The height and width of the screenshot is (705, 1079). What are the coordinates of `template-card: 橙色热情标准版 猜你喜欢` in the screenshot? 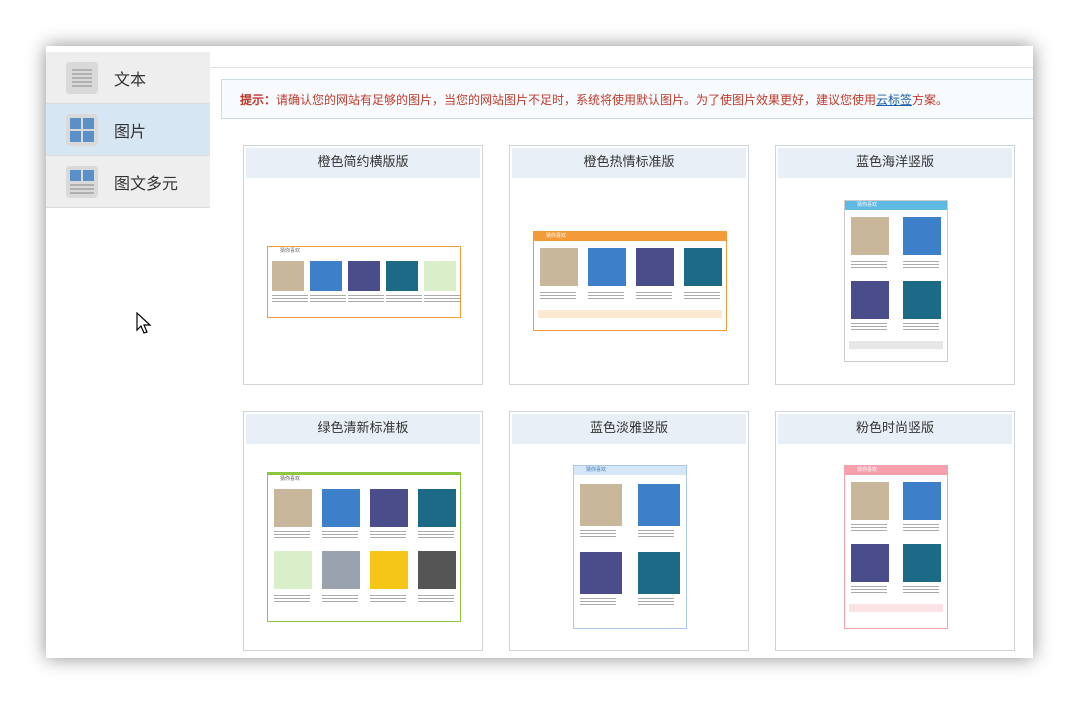 It's located at (629, 265).